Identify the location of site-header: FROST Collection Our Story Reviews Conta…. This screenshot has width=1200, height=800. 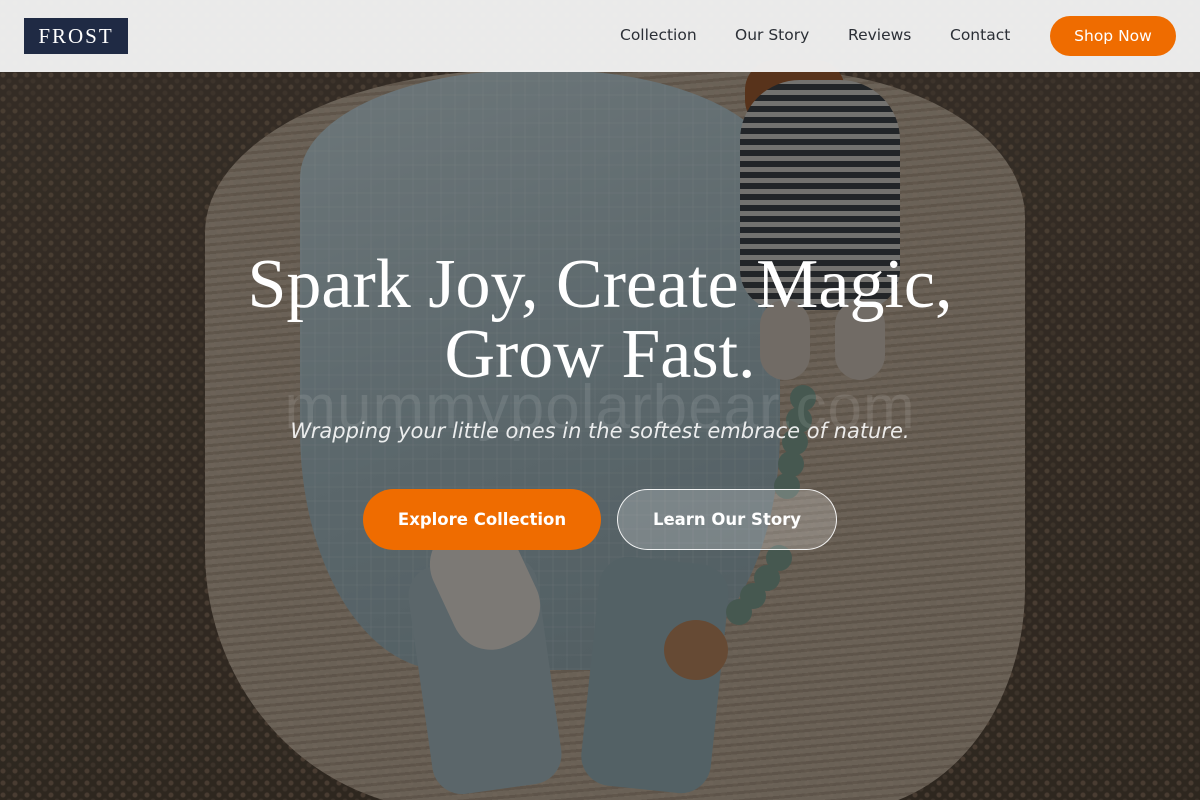
(600, 36).